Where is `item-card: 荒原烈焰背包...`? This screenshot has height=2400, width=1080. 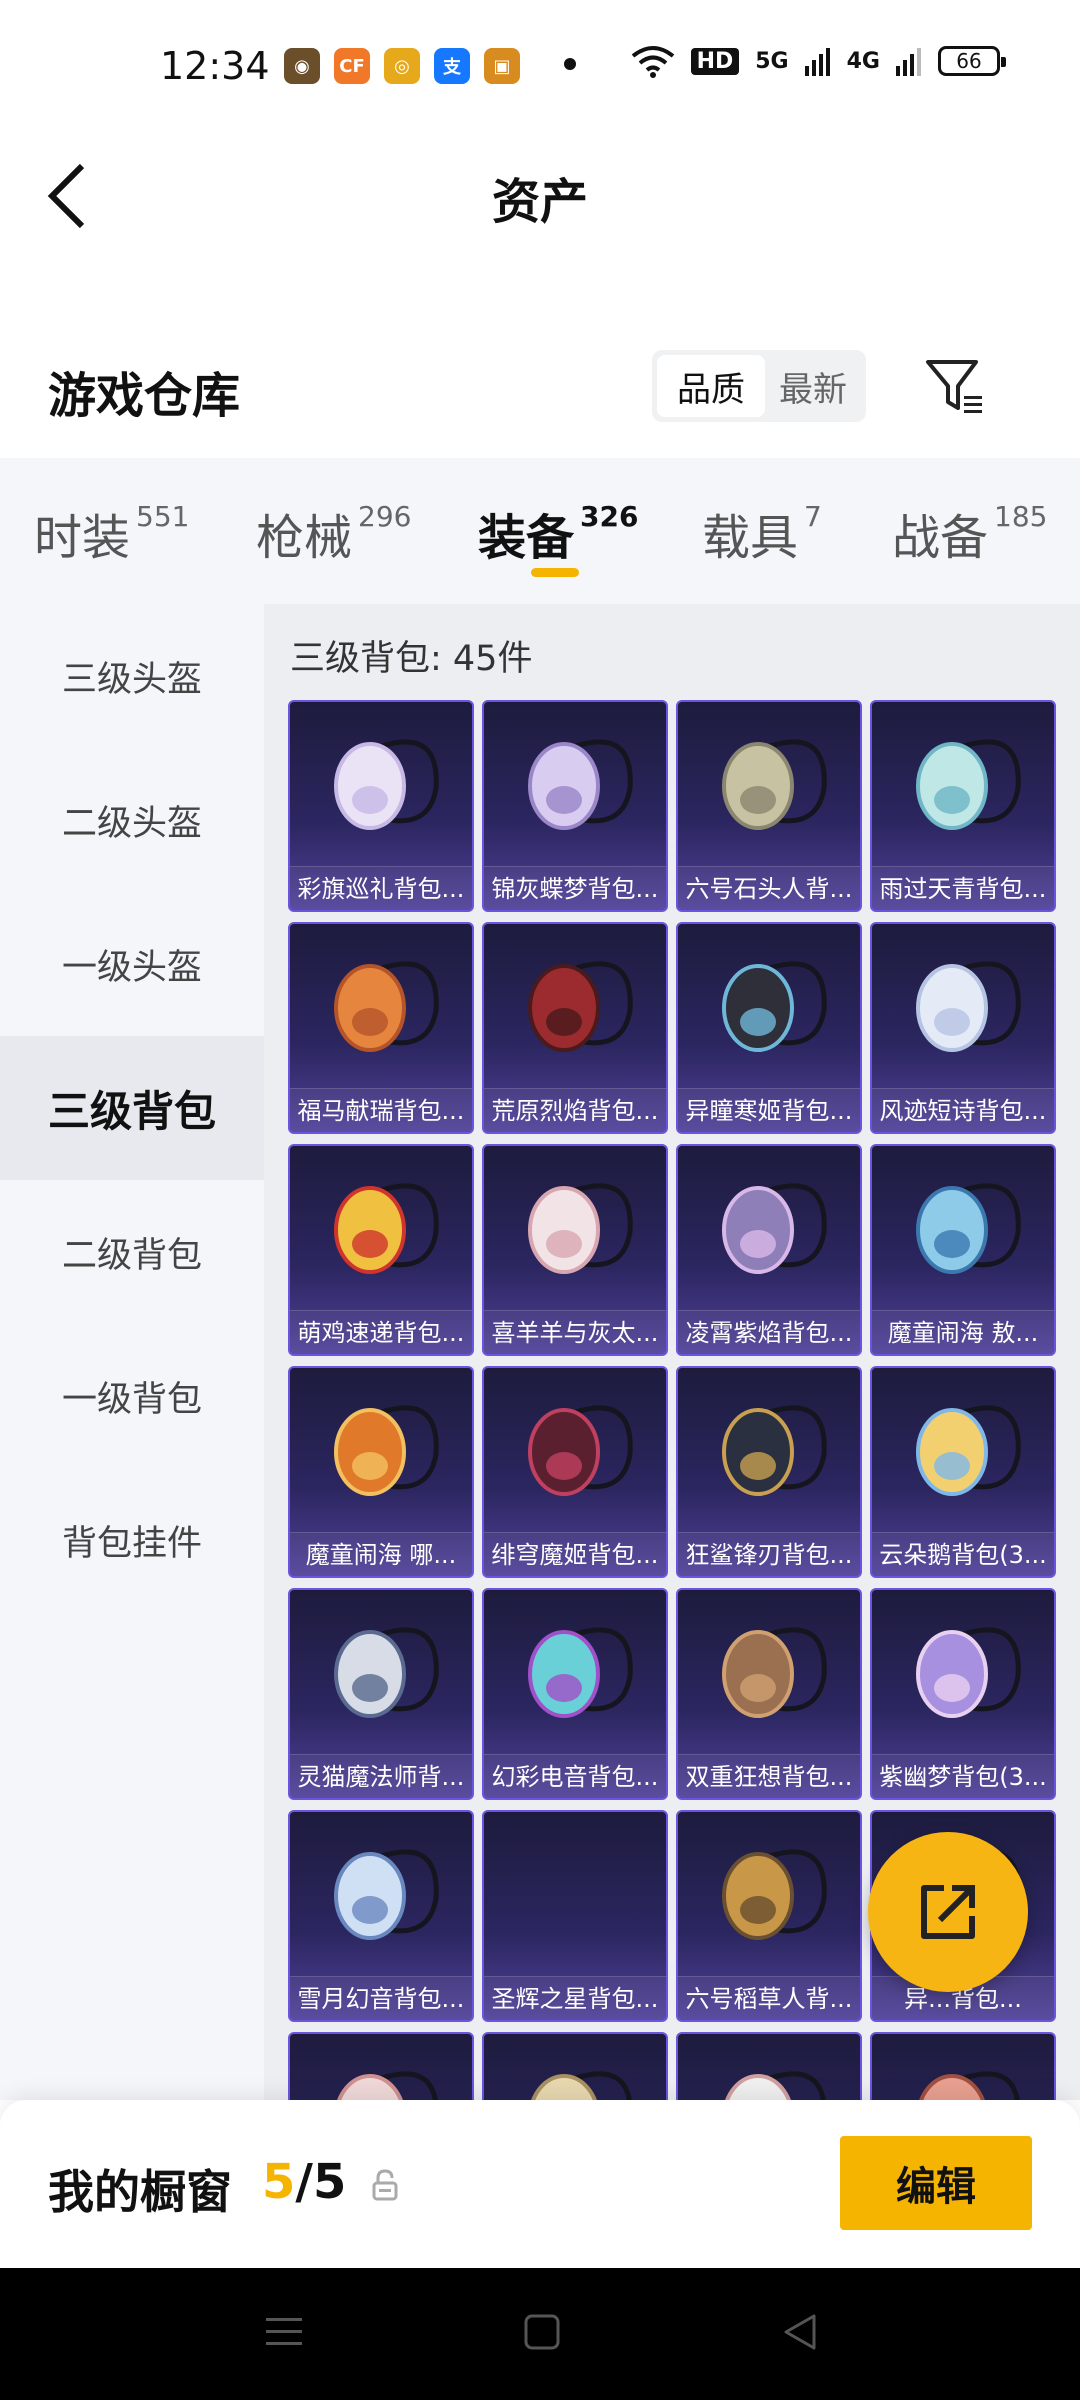
item-card: 荒原烈焰背包... is located at coordinates (575, 1028).